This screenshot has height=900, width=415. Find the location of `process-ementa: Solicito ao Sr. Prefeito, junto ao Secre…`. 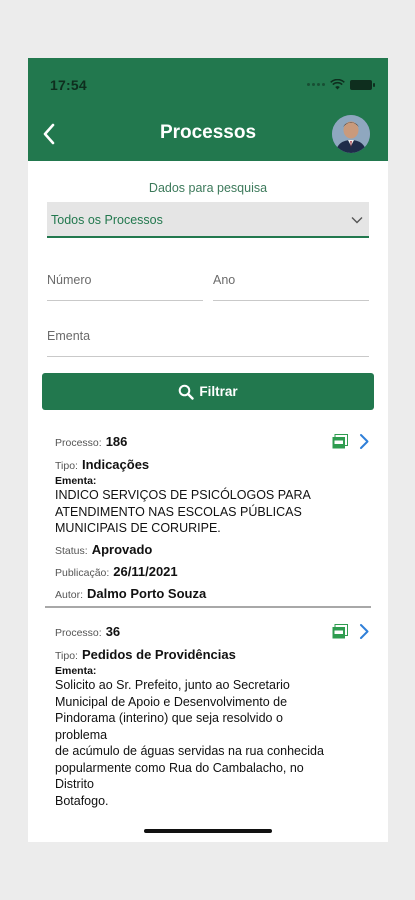

process-ementa: Solicito ao Sr. Prefeito, junto ao Secre… is located at coordinates (189, 743).